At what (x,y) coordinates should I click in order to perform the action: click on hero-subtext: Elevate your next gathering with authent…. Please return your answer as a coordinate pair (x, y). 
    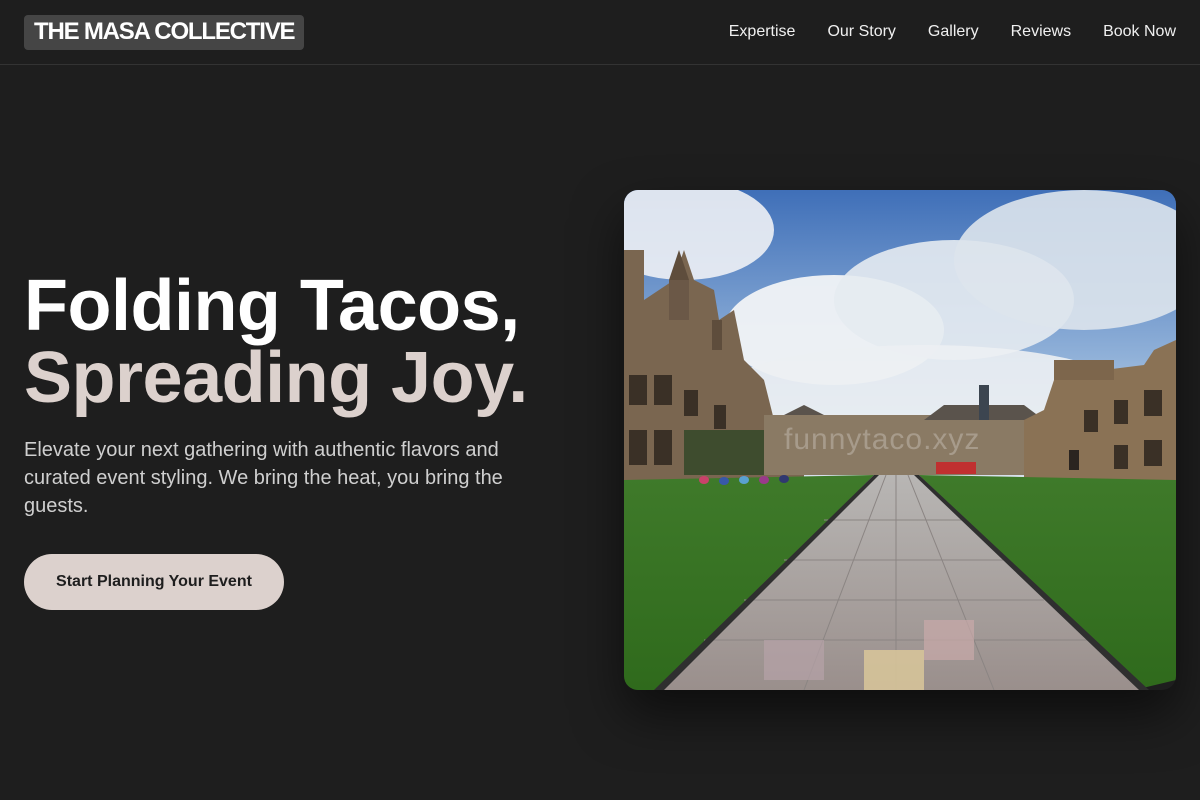
    Looking at the image, I should click on (263, 478).